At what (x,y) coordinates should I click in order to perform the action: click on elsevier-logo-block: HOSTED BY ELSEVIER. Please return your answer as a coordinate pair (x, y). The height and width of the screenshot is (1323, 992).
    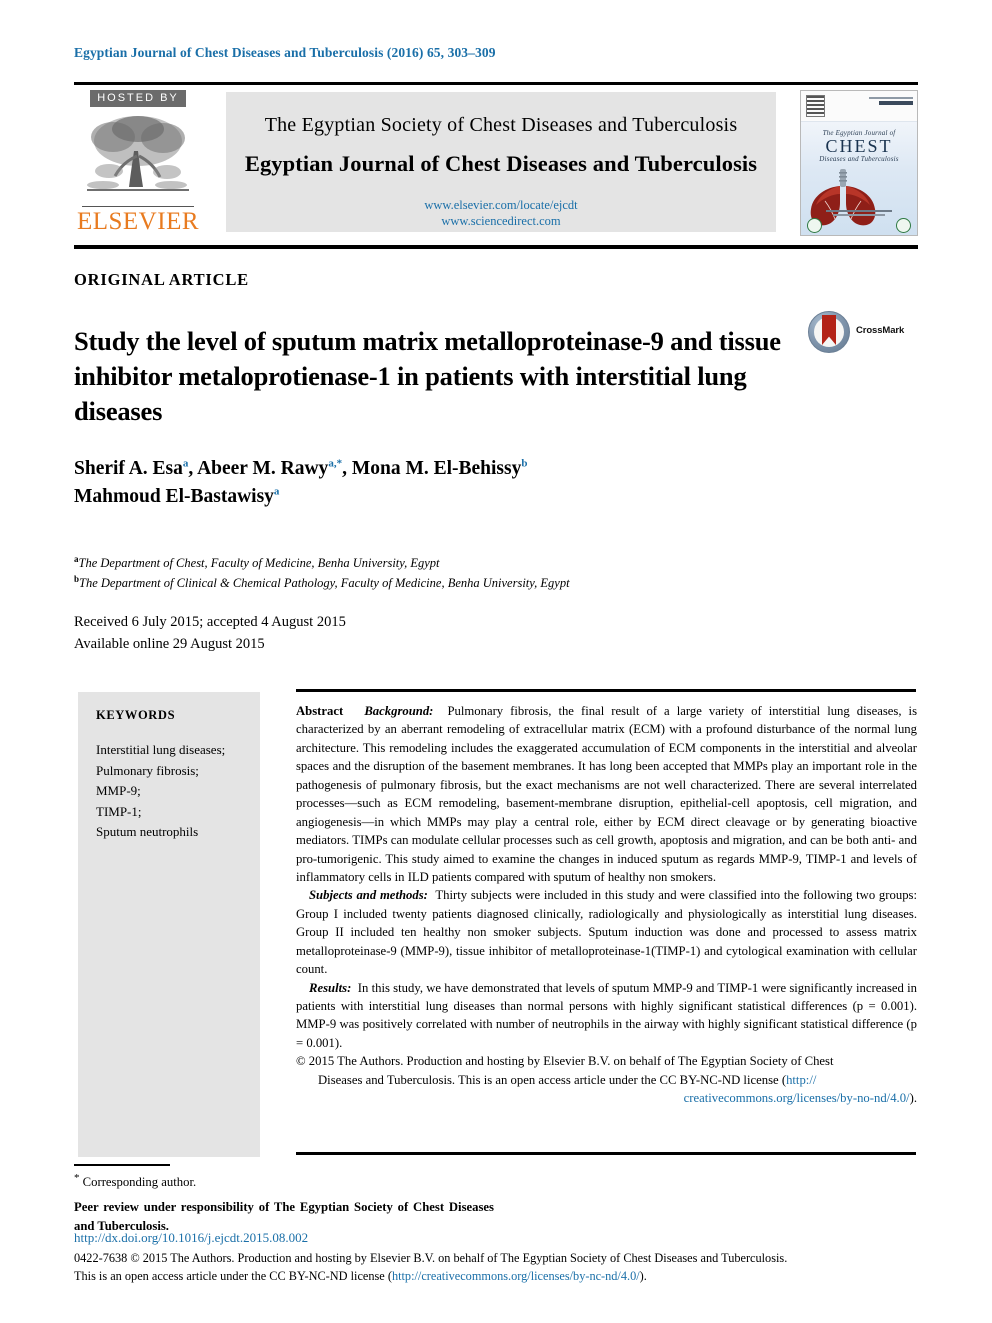
    Looking at the image, I should click on (138, 161).